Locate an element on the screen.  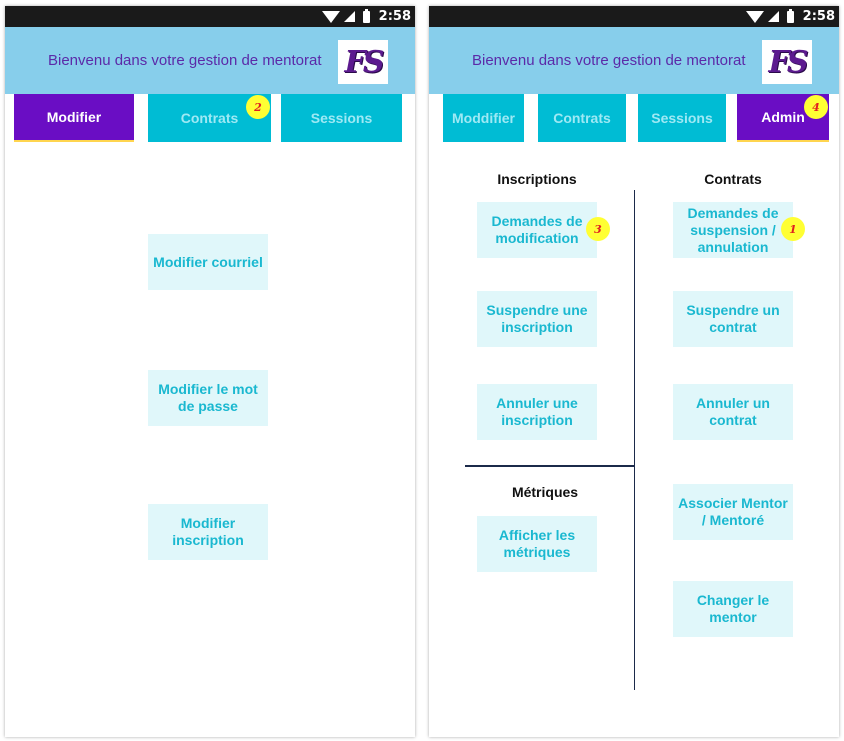
suspendre-contrat-button: Suspendre un contrat is located at coordinates (733, 319).